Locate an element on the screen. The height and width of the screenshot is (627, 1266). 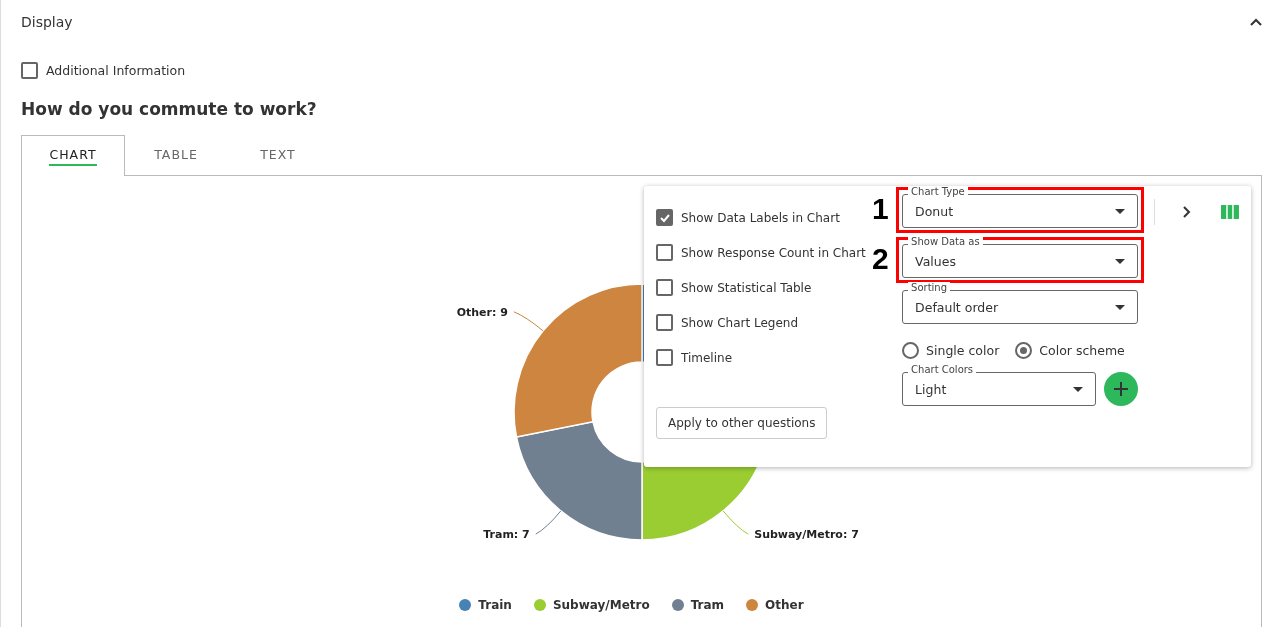
callout-number: 2 is located at coordinates (880, 259).